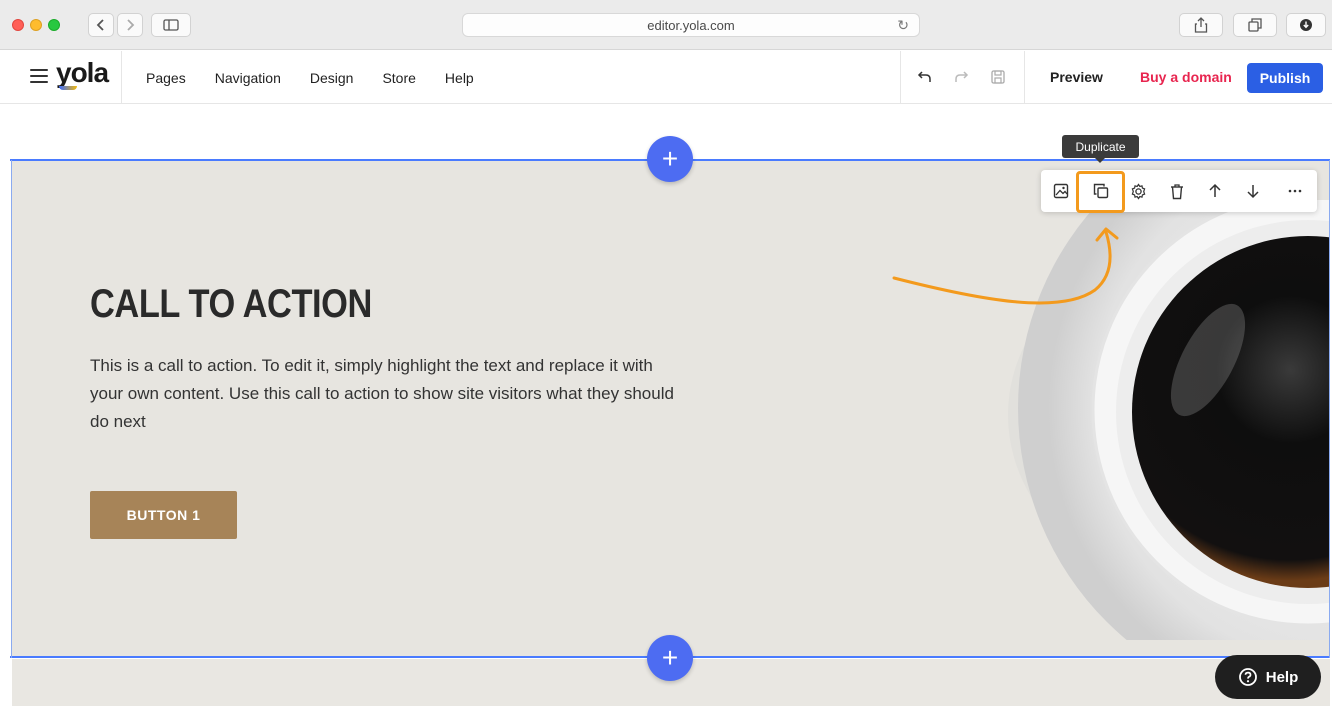  What do you see at coordinates (1282, 677) in the screenshot?
I see `help-label: Help` at bounding box center [1282, 677].